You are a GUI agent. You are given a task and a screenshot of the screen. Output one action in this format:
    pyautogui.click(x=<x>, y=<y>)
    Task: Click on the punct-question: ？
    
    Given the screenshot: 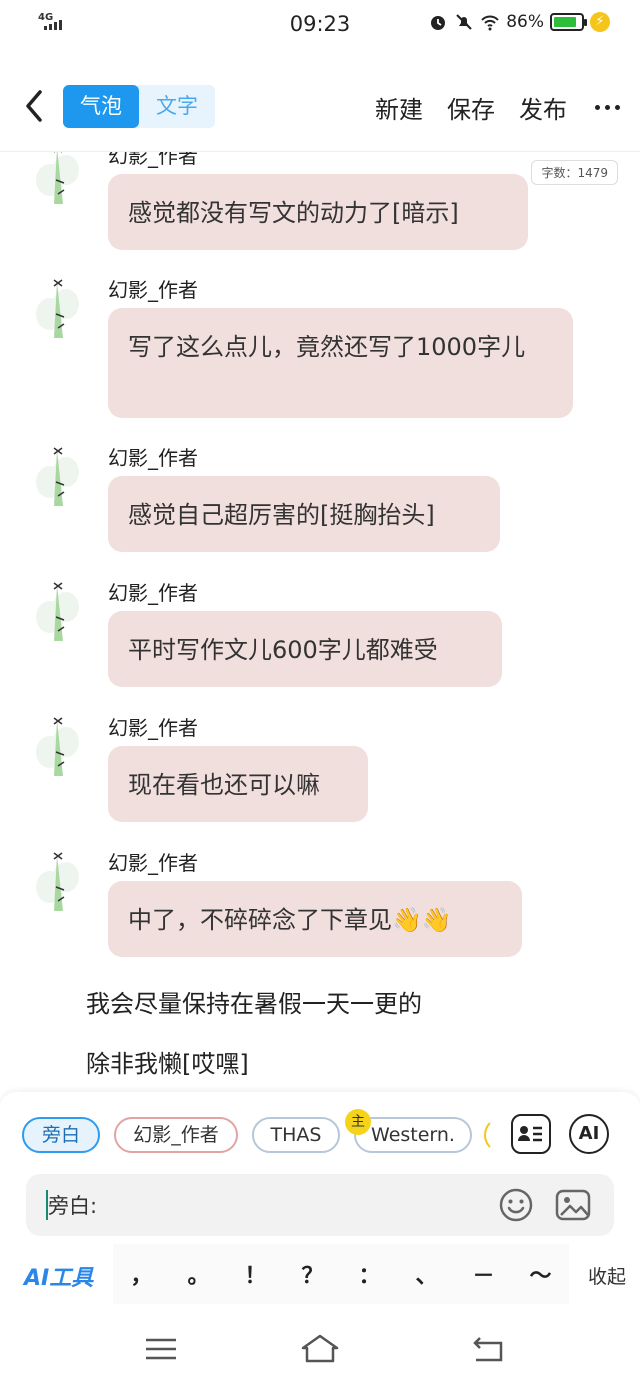 What is the action you would take?
    pyautogui.click(x=313, y=1274)
    